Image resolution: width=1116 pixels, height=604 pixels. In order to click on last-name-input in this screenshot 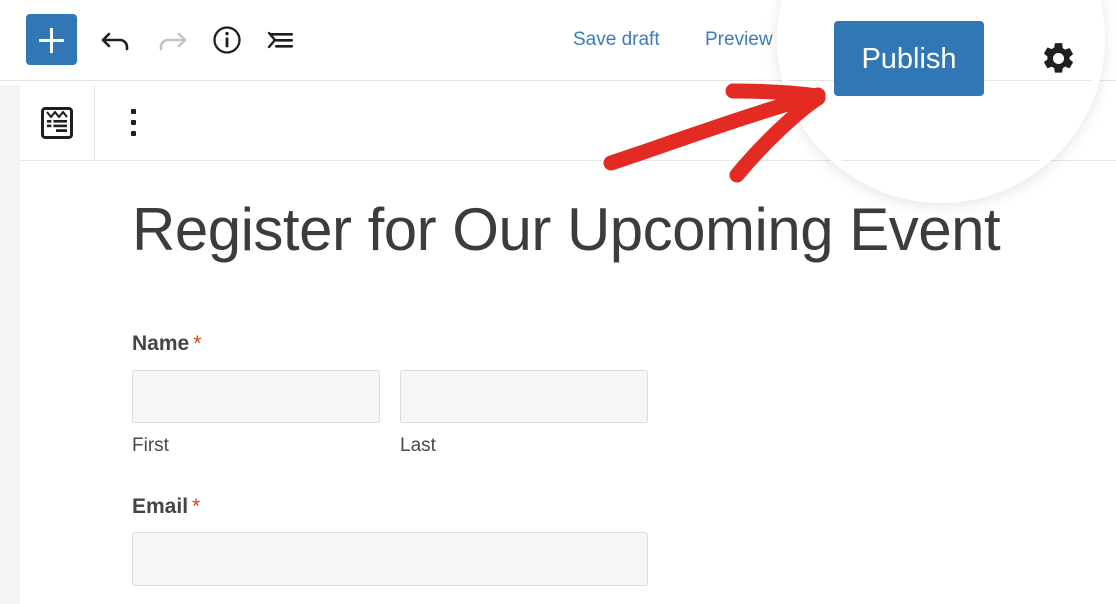, I will do `click(524, 396)`.